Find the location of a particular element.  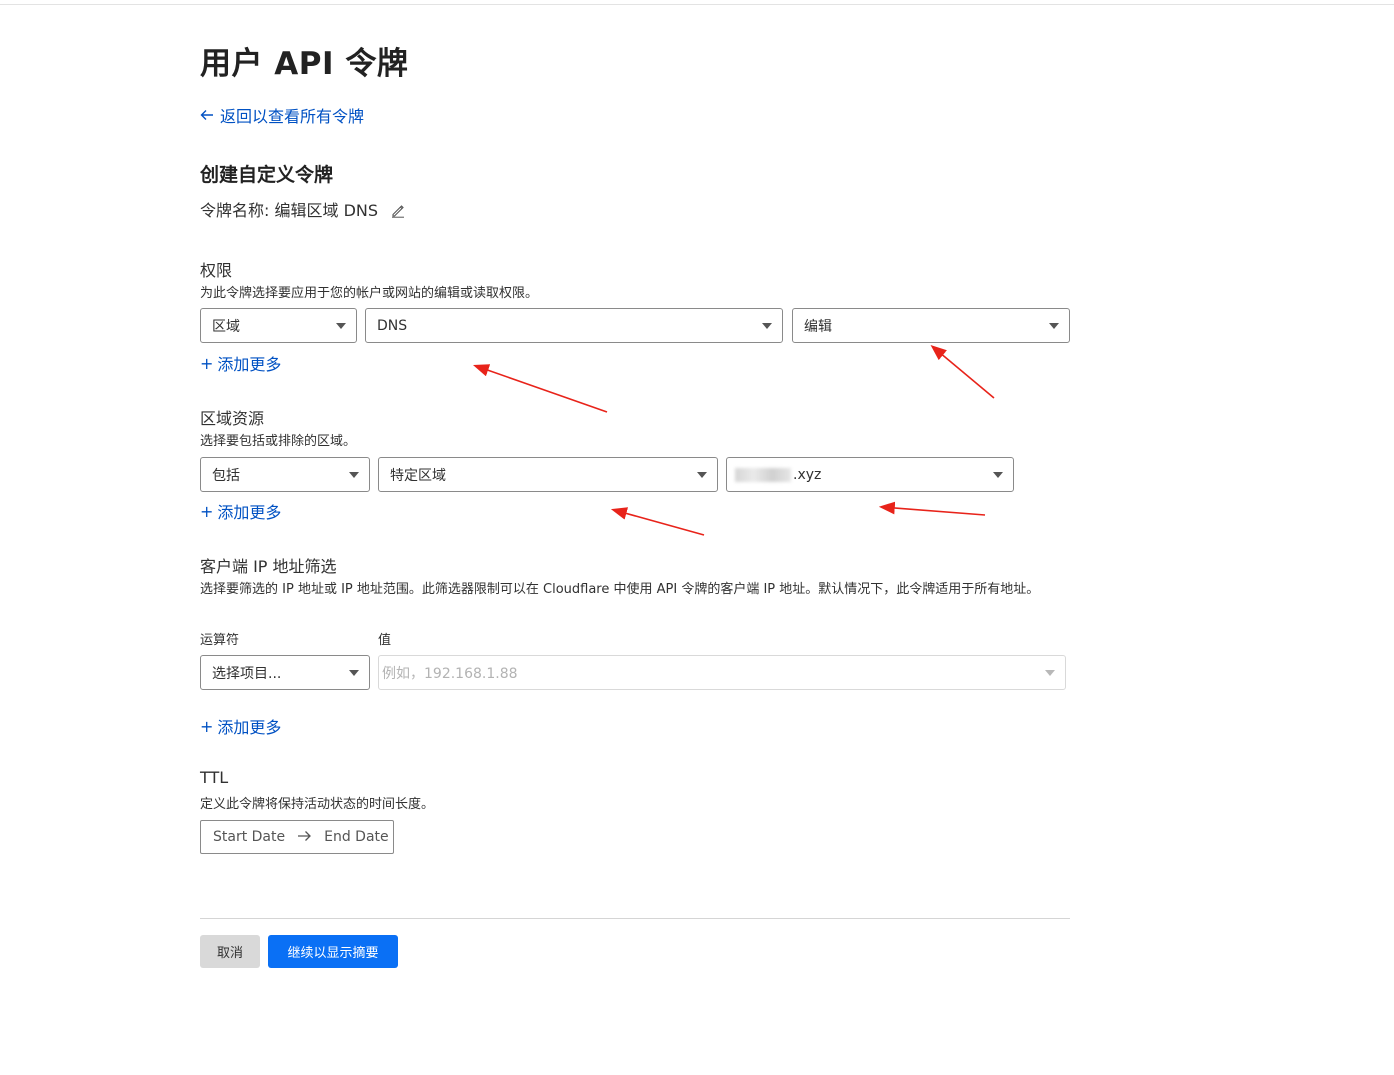

page-title: 用户 API 令牌 is located at coordinates (304, 64).